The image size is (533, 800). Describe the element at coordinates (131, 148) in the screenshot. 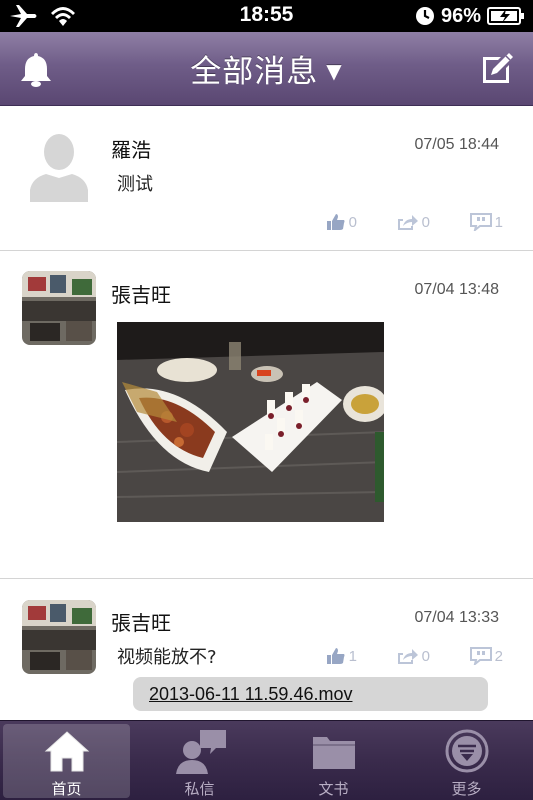

I see `author-name: 羅浩` at that location.